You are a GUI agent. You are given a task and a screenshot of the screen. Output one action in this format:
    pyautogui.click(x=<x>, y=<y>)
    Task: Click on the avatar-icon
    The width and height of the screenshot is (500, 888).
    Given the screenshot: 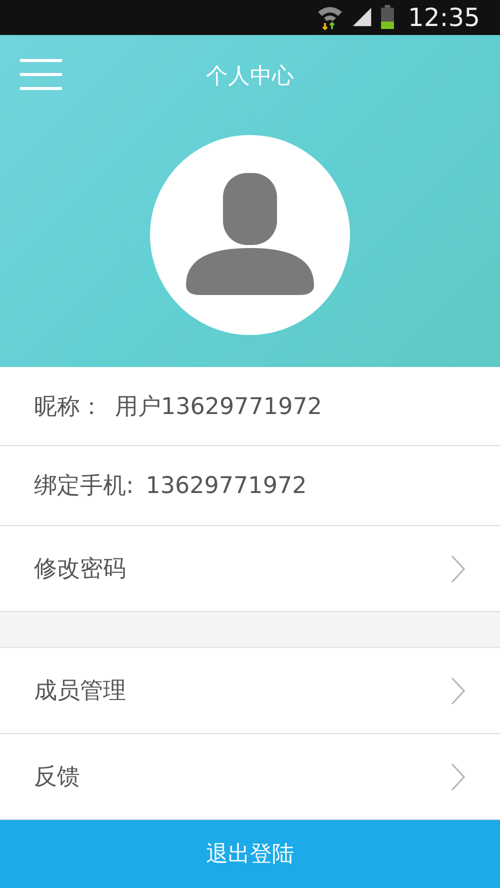 What is the action you would take?
    pyautogui.click(x=250, y=234)
    